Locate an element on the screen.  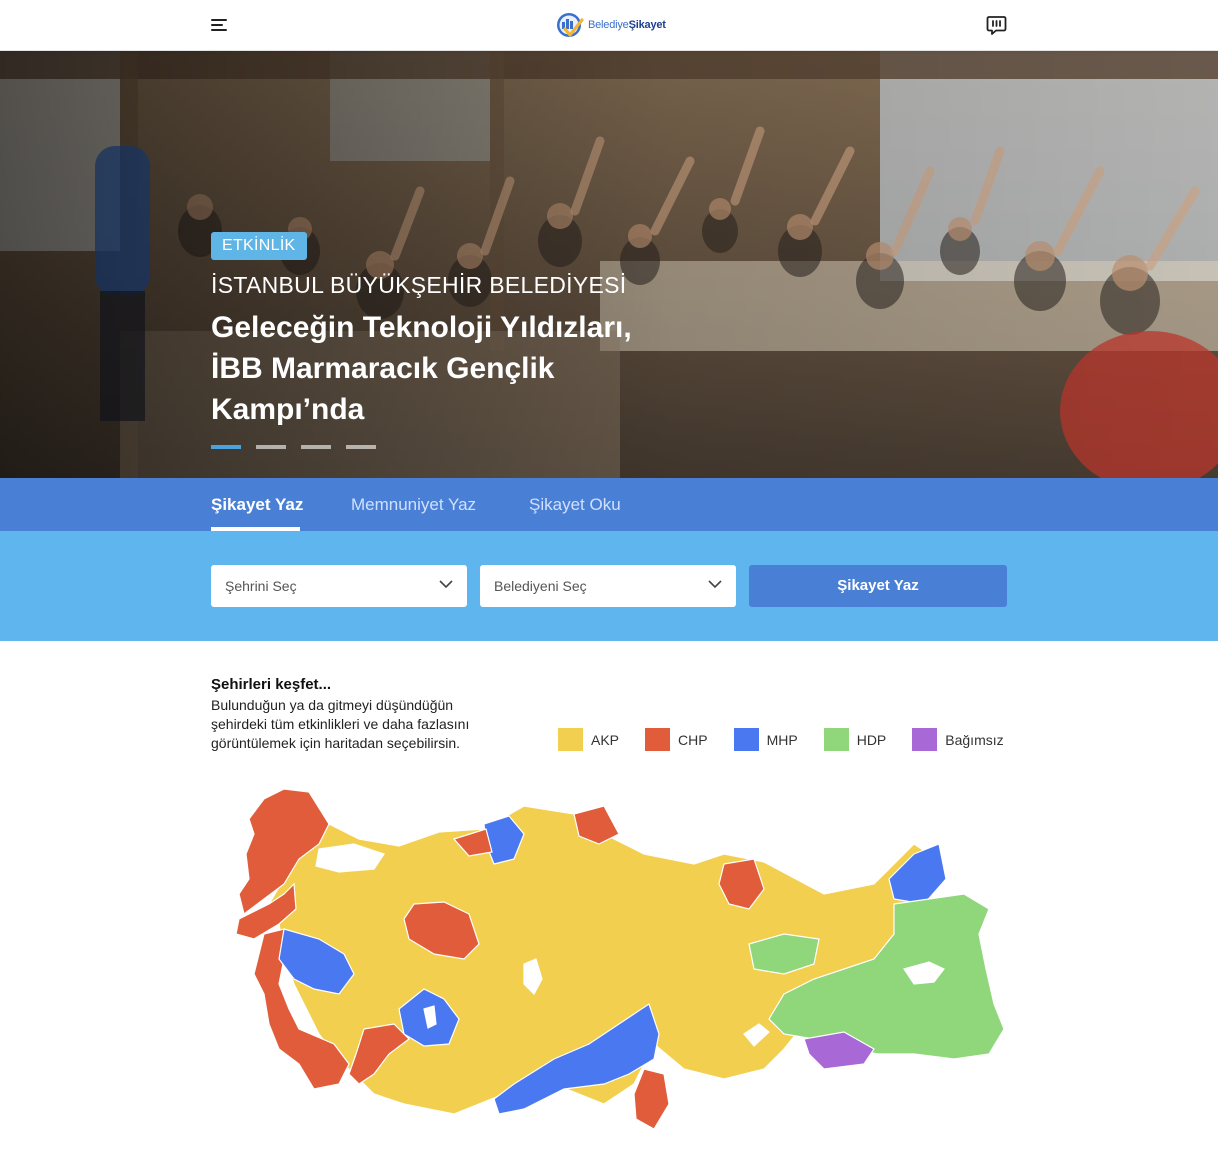
legend-item-bagimsiz: Bağımsız is located at coordinates (958, 739).